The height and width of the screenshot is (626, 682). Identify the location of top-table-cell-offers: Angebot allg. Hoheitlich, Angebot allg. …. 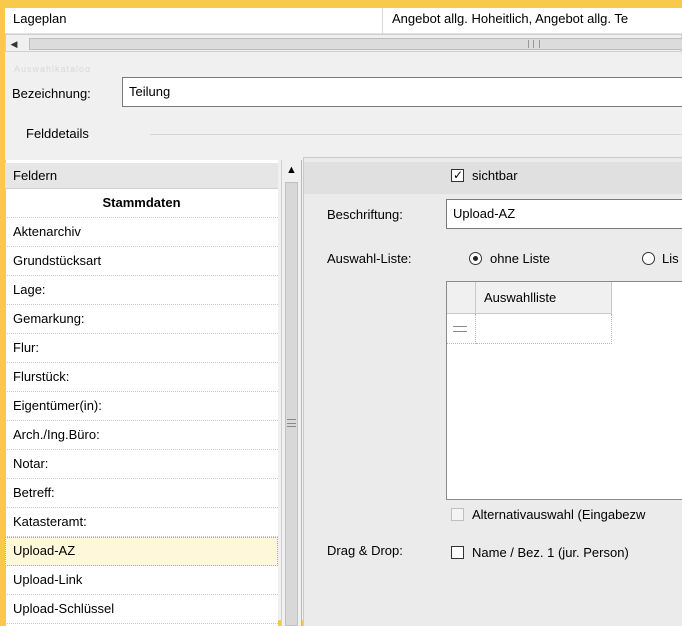
(533, 21).